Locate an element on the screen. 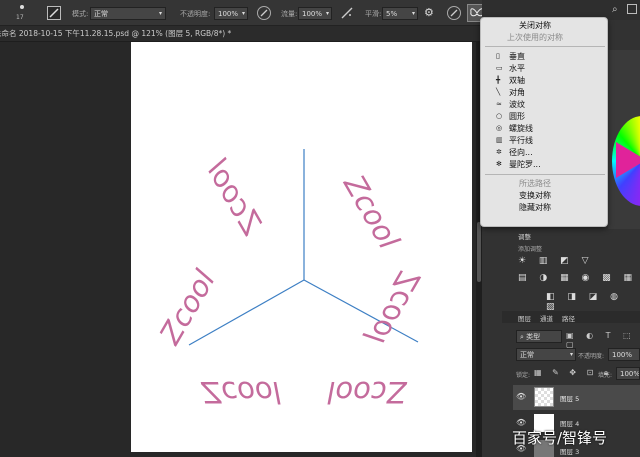 The width and height of the screenshot is (640, 457). lock-label: 锁定: is located at coordinates (523, 375).